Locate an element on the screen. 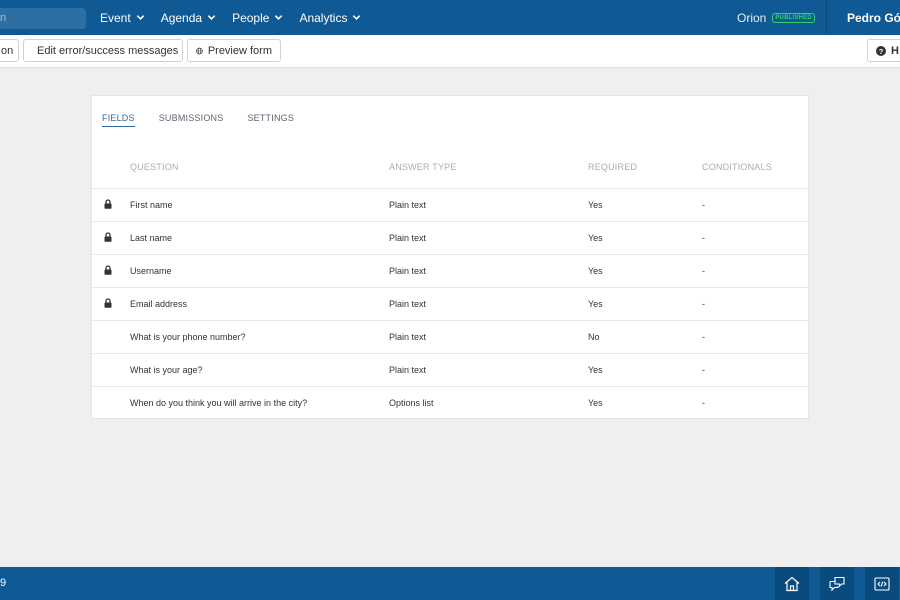  preview-form-label: Preview form is located at coordinates (239, 50).